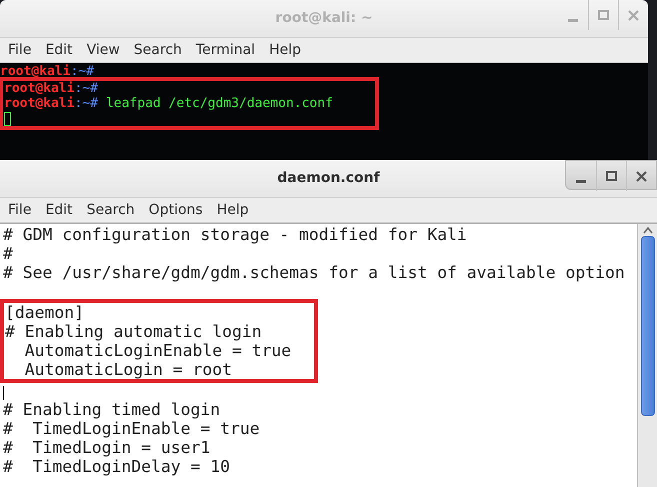 The height and width of the screenshot is (487, 657). What do you see at coordinates (328, 178) in the screenshot?
I see `window-title: daemon.conf` at bounding box center [328, 178].